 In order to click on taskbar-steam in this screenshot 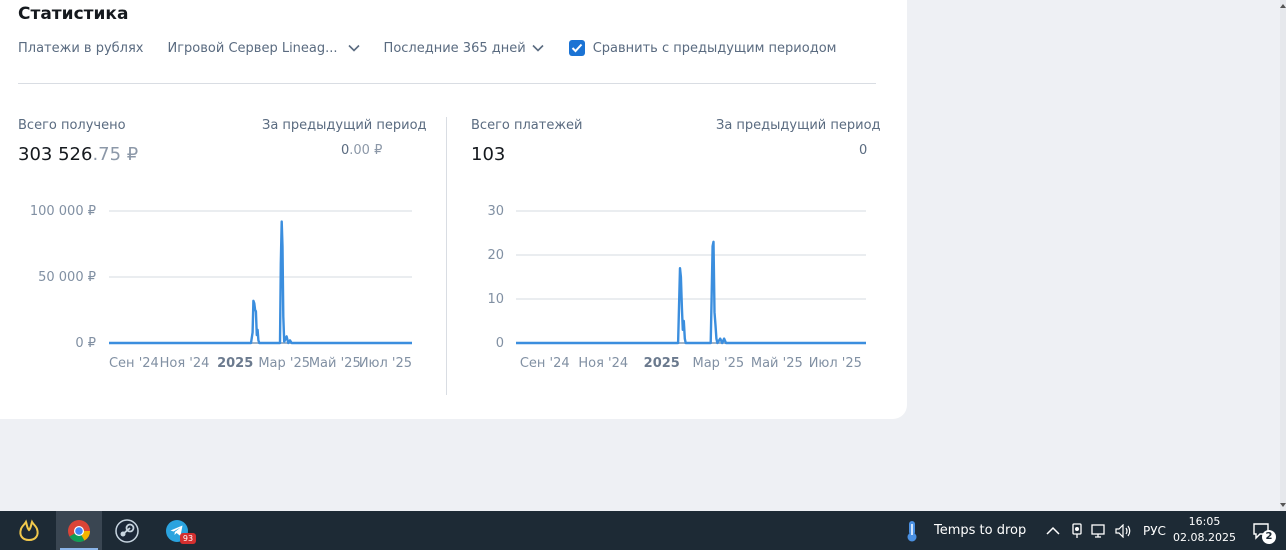, I will do `click(127, 530)`.